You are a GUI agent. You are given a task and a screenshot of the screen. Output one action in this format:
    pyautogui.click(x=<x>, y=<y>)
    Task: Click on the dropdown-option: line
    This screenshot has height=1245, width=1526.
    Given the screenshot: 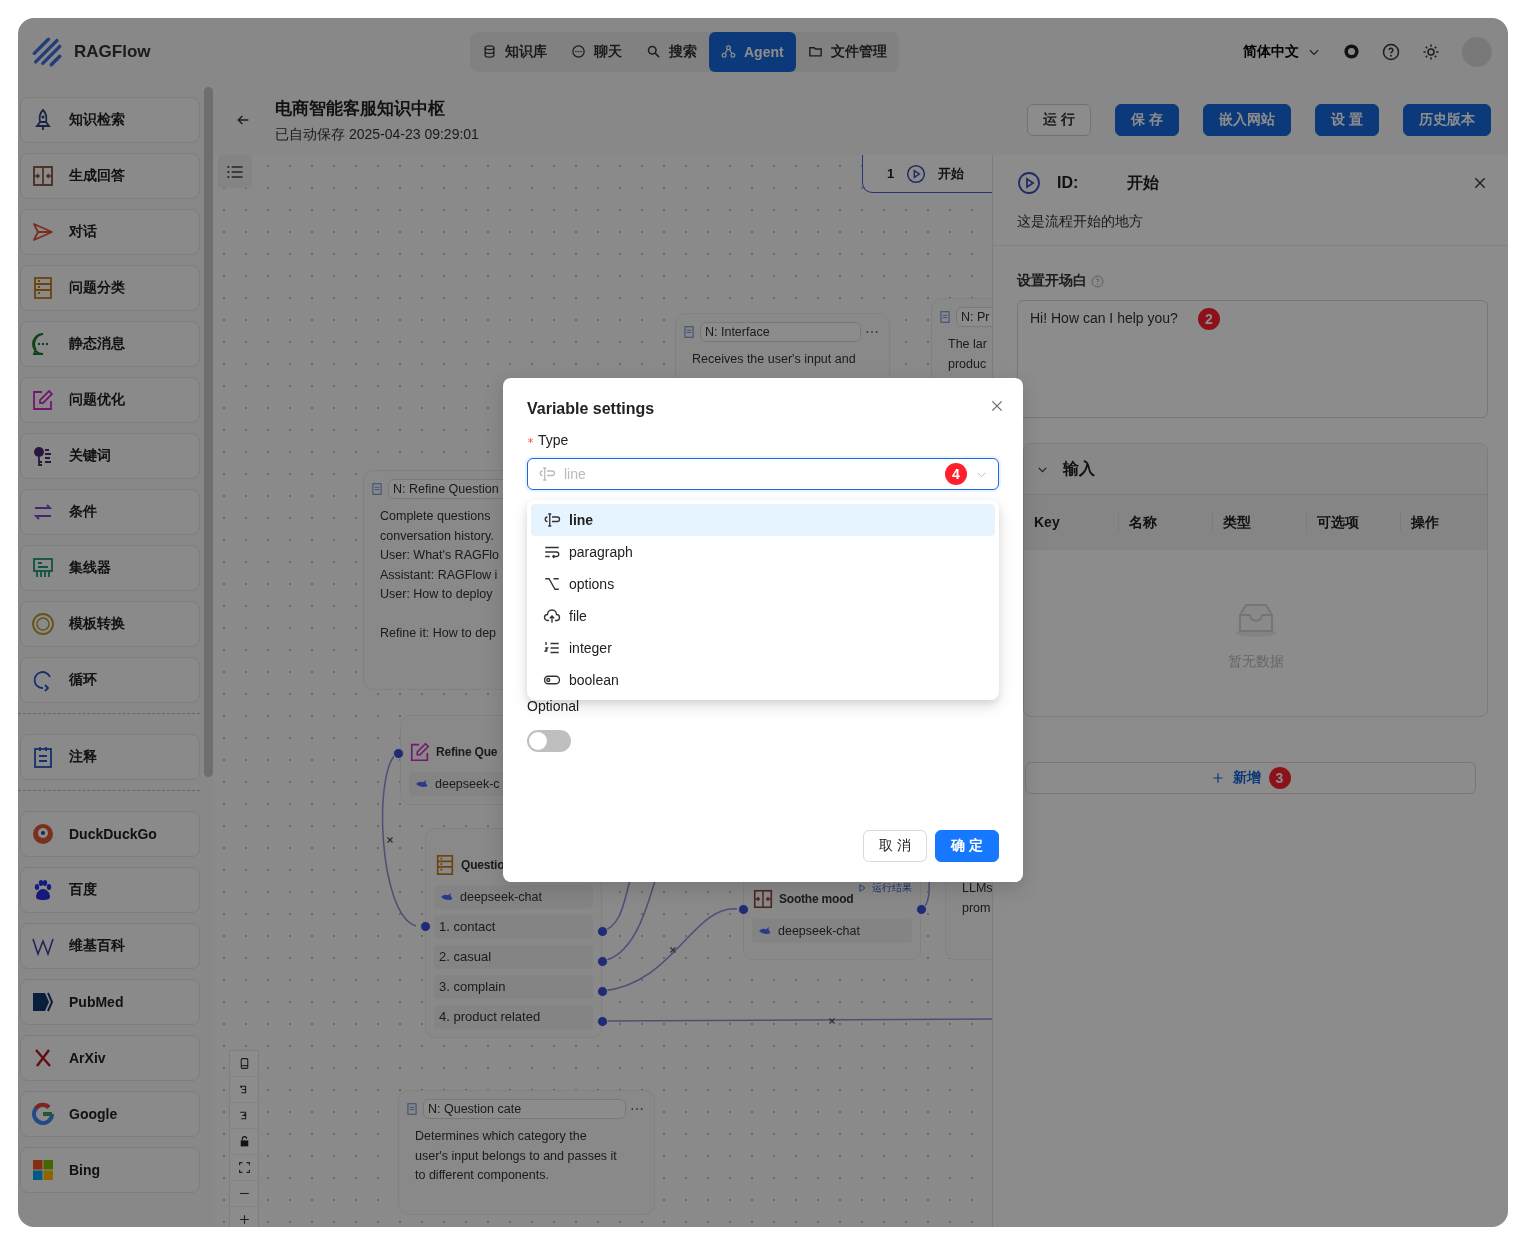 What is the action you would take?
    pyautogui.click(x=763, y=520)
    